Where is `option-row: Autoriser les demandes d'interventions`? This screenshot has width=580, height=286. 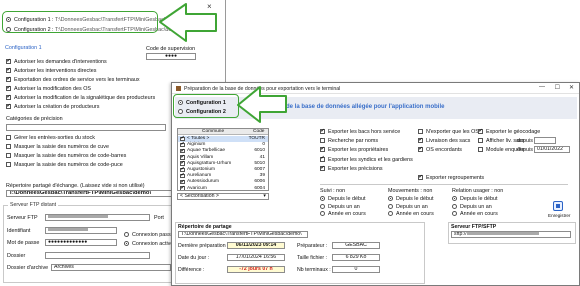
option-row: Autoriser les demandes d'interventions is located at coordinates (56, 61).